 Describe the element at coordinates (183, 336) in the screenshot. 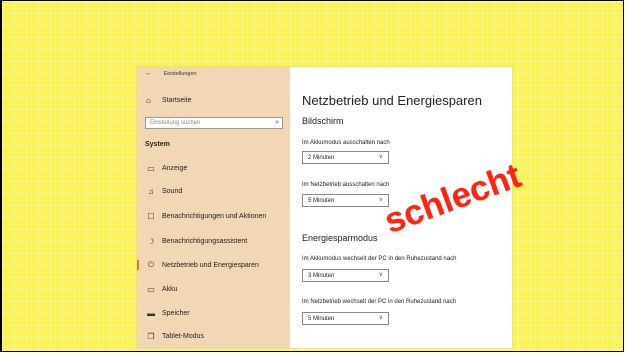

I see `sidebar-item-label: Tablet-Modus` at that location.